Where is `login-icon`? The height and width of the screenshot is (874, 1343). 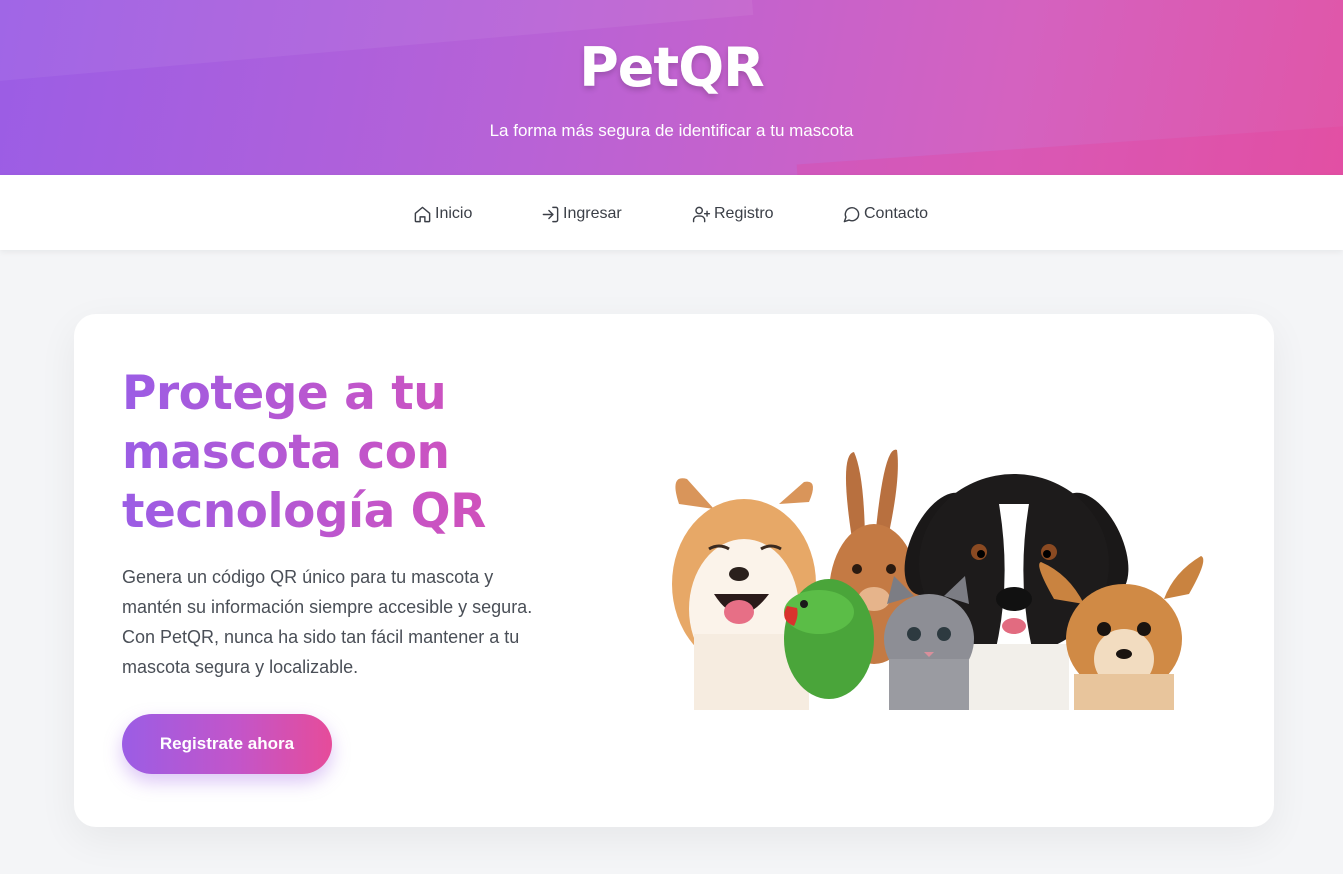
login-icon is located at coordinates (550, 214).